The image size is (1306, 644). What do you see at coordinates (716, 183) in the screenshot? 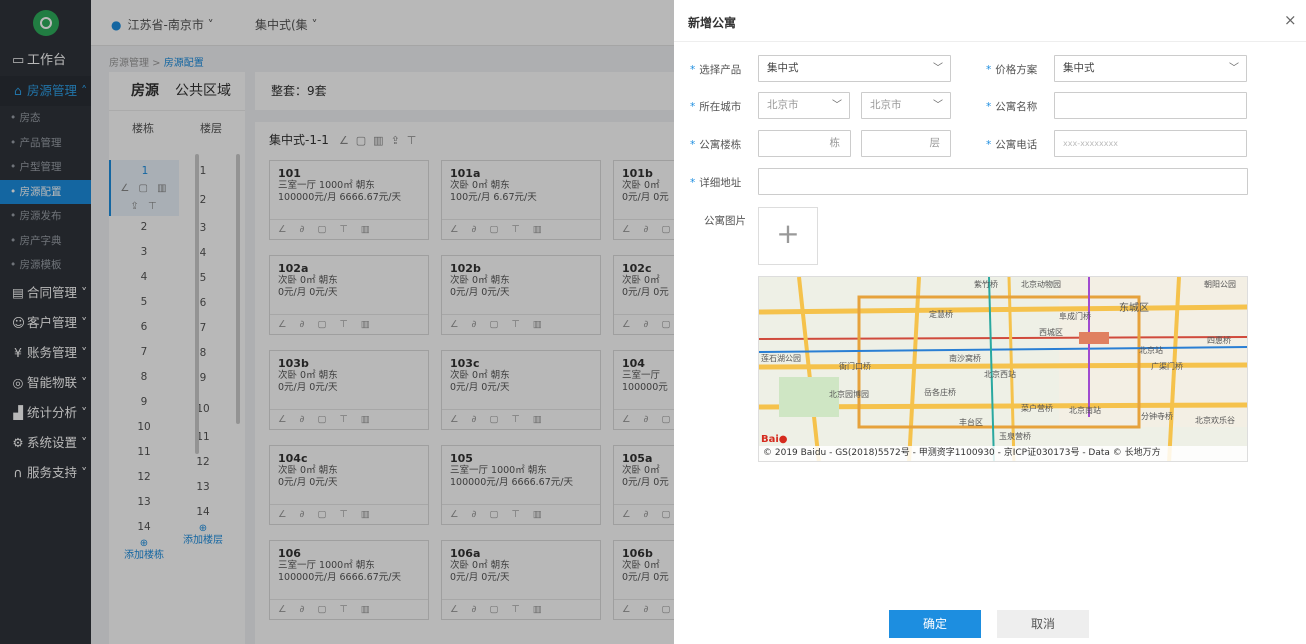
I see `label-address: * 详细地址` at bounding box center [716, 183].